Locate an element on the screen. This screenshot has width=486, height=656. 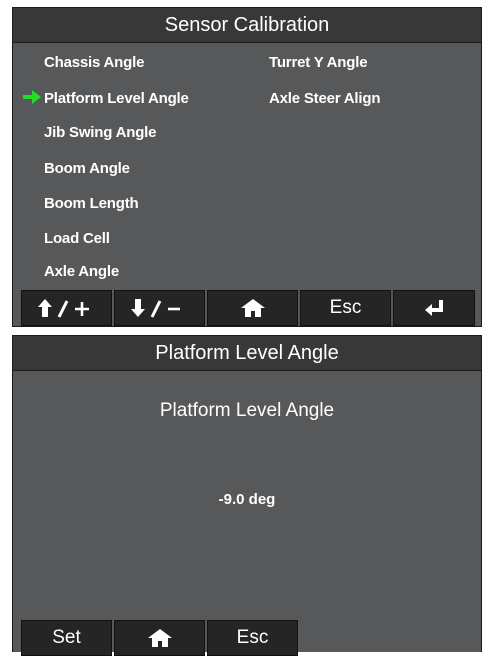
menu-item-boom-angle: Boom Angle is located at coordinates (87, 168).